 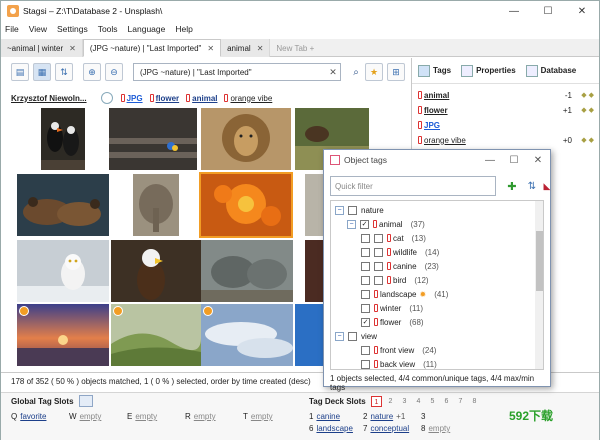 I want to click on zoom-in-icon: ⊕, so click(x=92, y=72).